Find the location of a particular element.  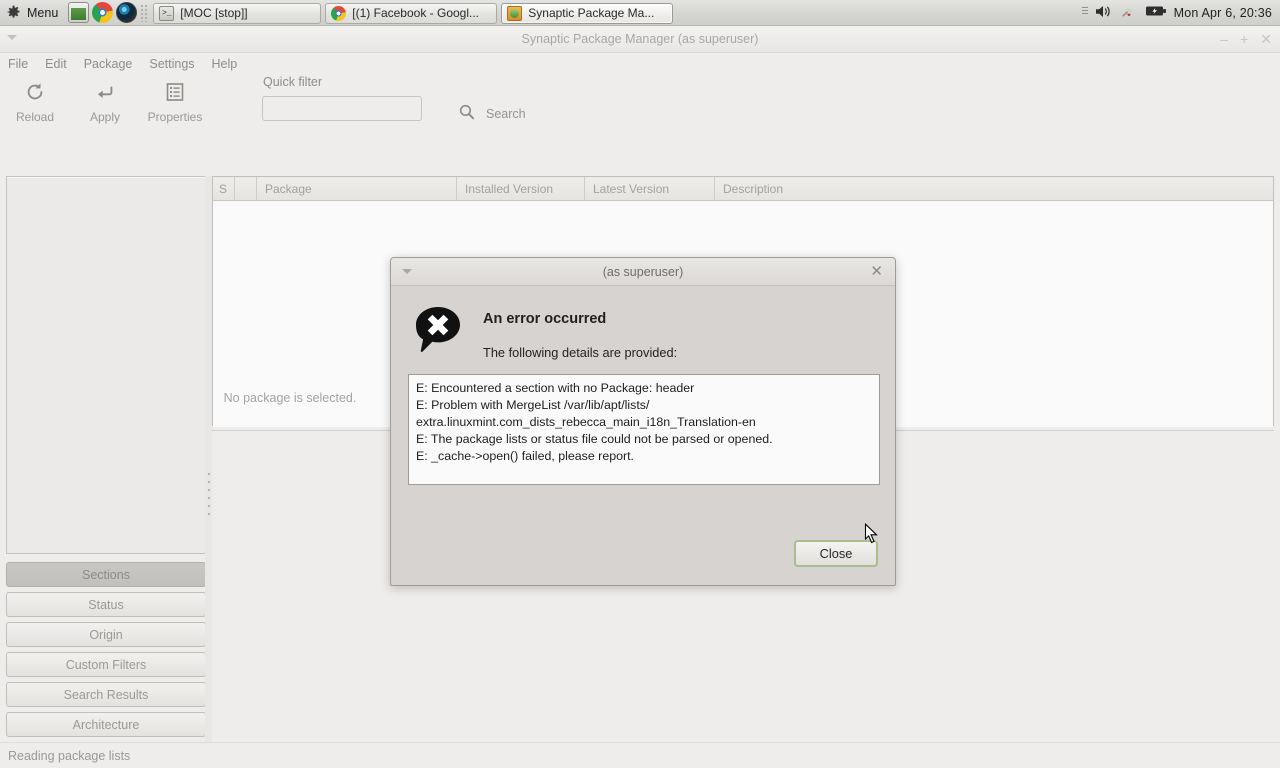

menu-item-settings: Settings is located at coordinates (171, 64).